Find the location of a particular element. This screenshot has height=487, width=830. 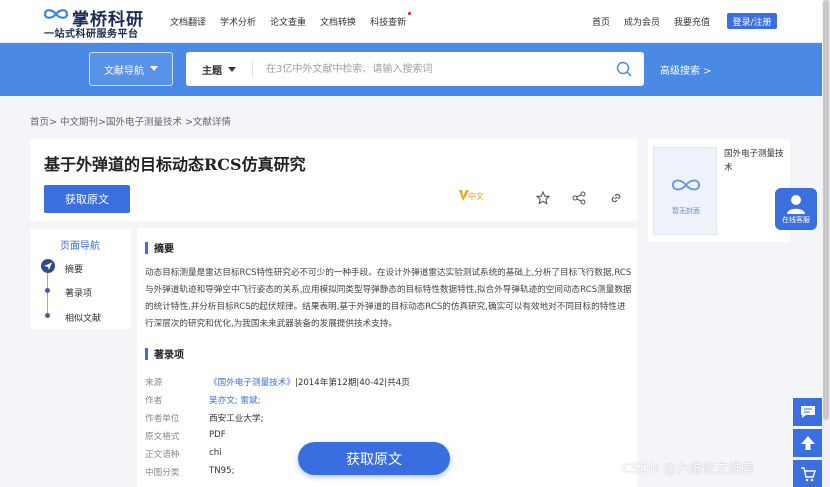

abstract-title: 摘要 is located at coordinates (164, 249).